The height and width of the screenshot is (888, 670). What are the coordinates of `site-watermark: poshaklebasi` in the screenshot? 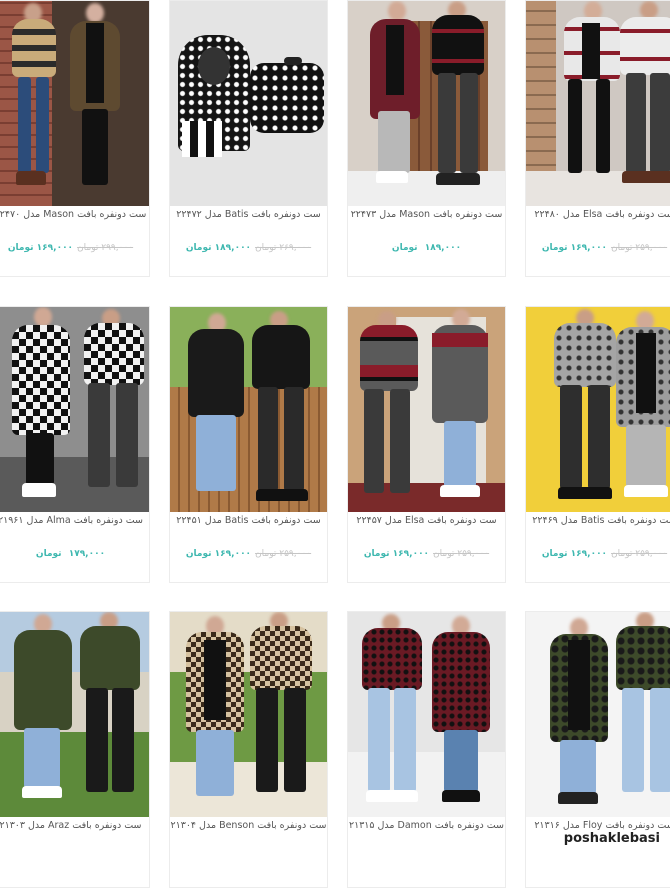 It's located at (611, 838).